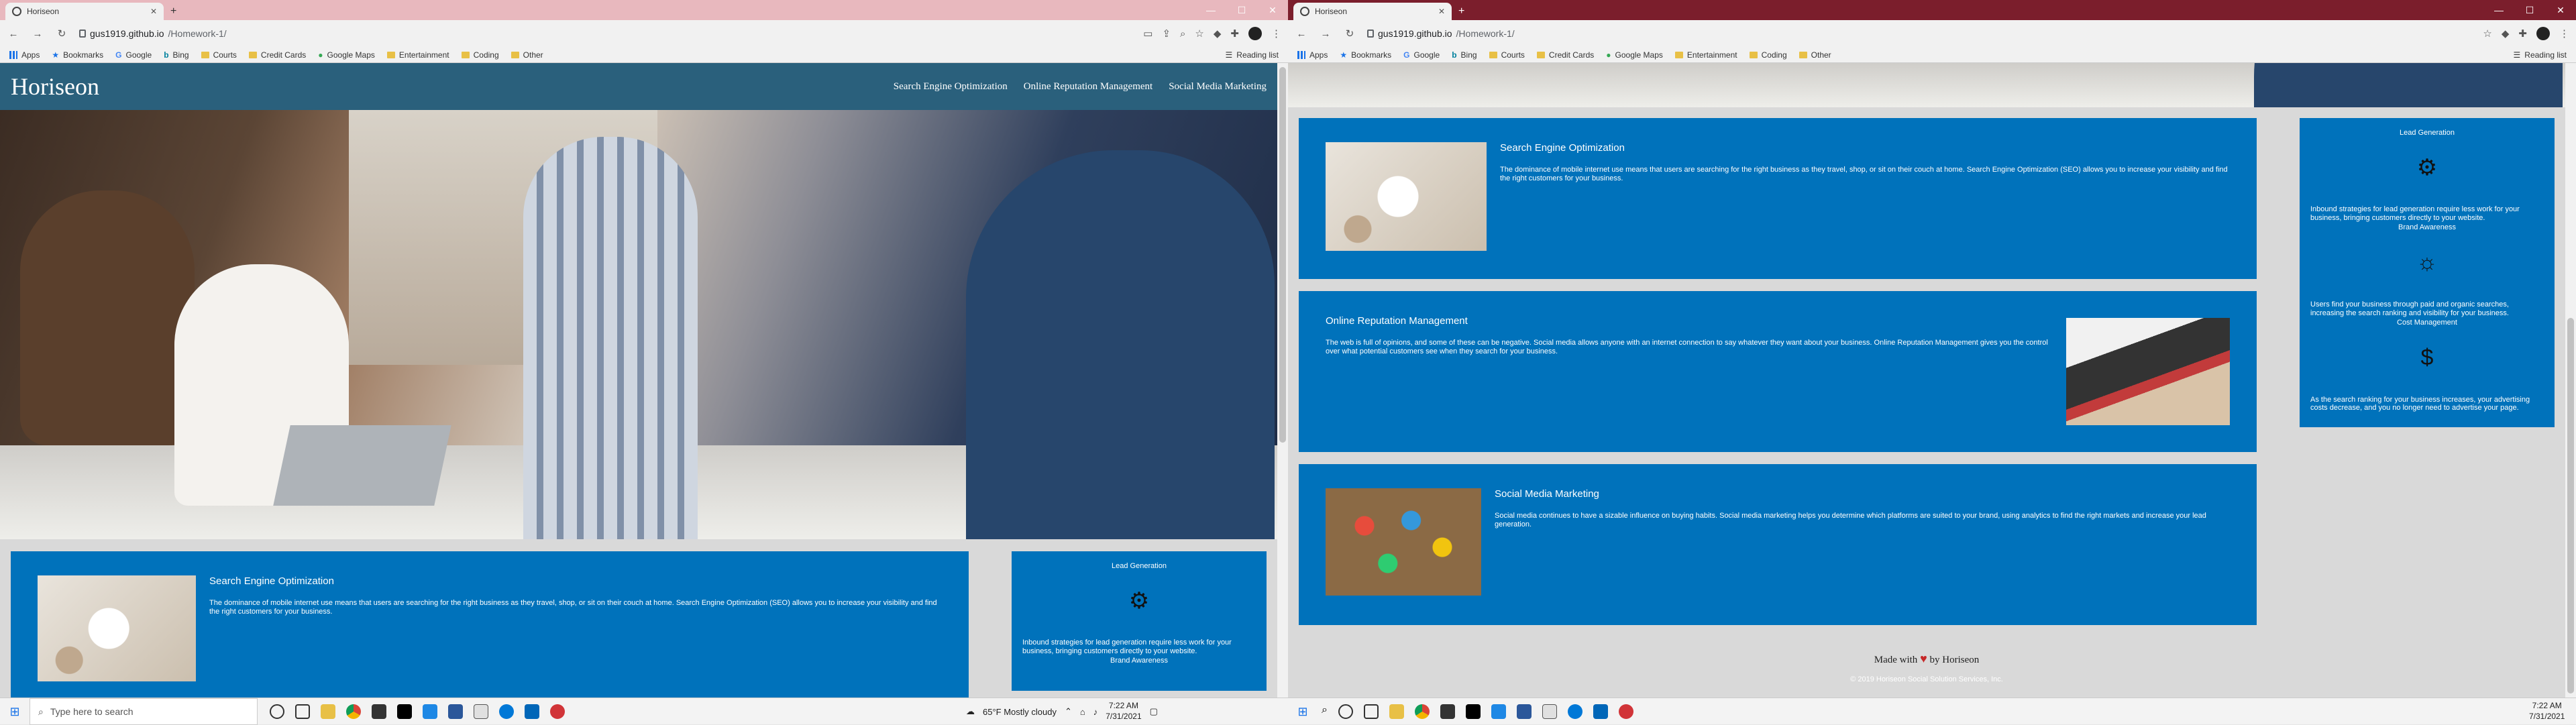 Image resolution: width=2576 pixels, height=725 pixels. I want to click on zoom-icon: ⌕, so click(1182, 34).